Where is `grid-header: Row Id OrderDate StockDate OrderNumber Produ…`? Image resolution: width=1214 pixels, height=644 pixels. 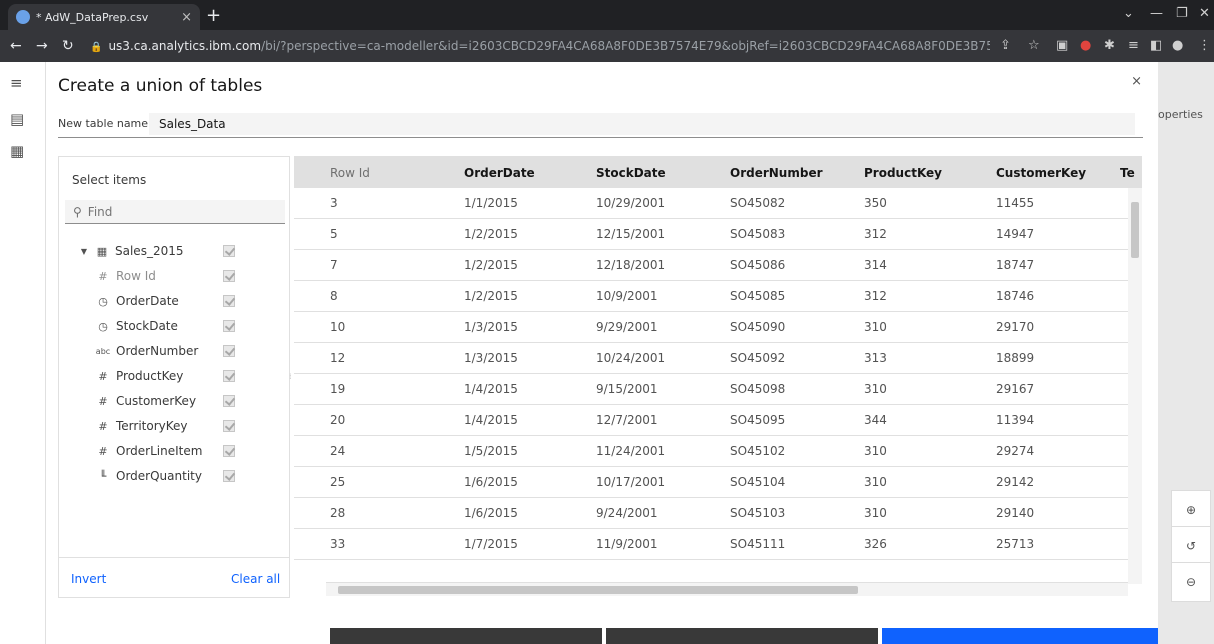
grid-header: Row Id OrderDate StockDate OrderNumber Produ… is located at coordinates (718, 172).